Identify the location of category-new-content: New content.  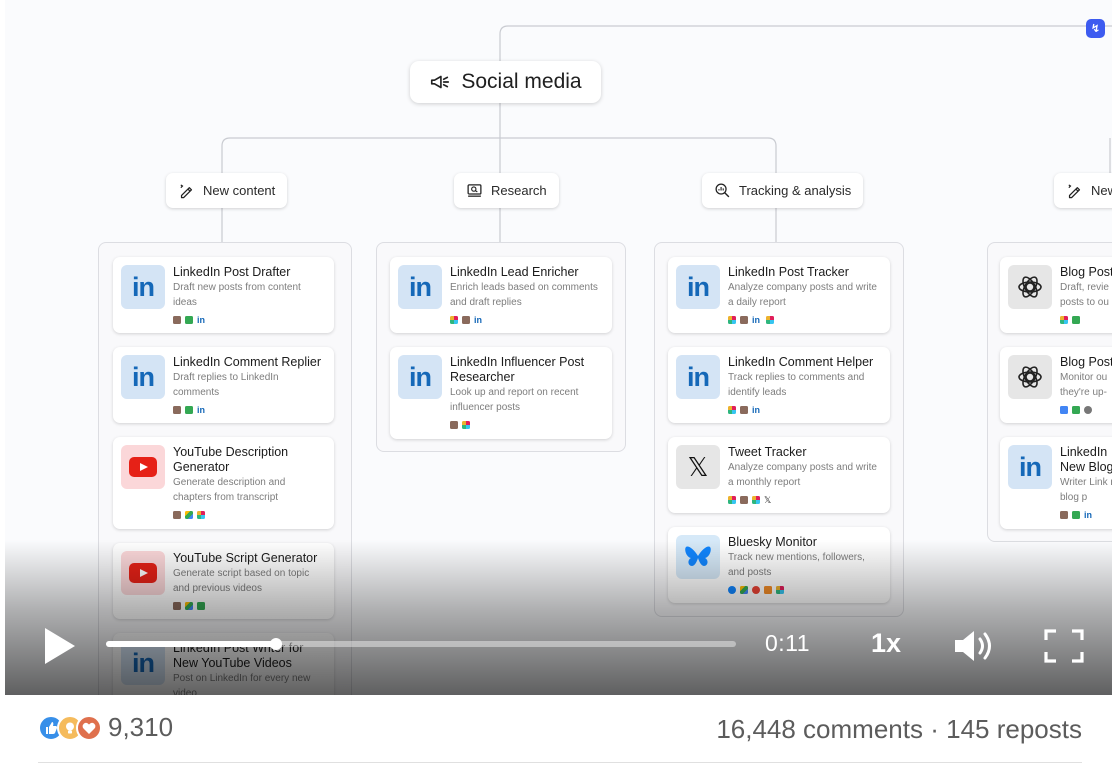
(227, 190).